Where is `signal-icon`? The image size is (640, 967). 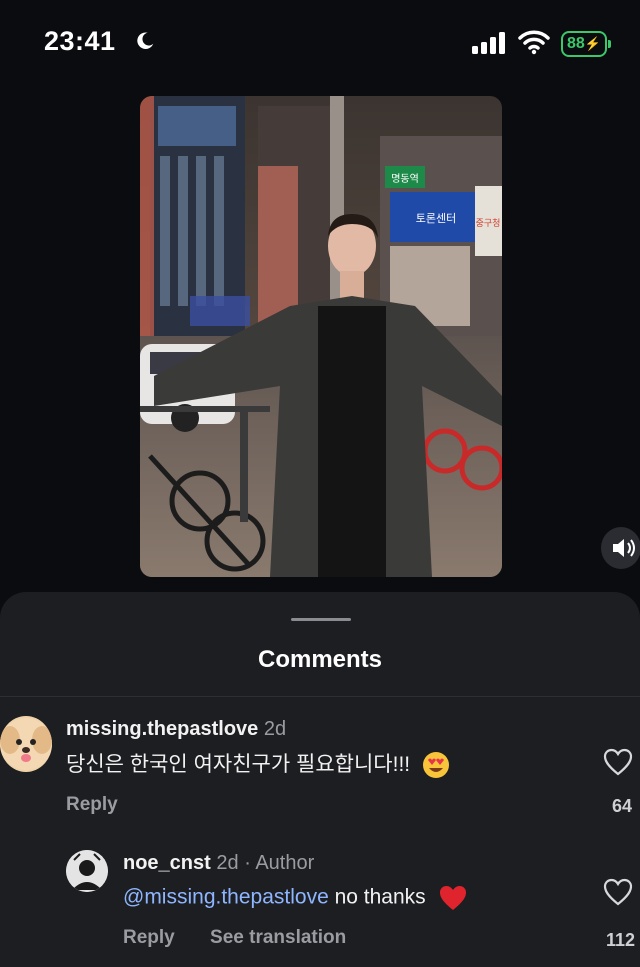
signal-icon is located at coordinates (488, 43).